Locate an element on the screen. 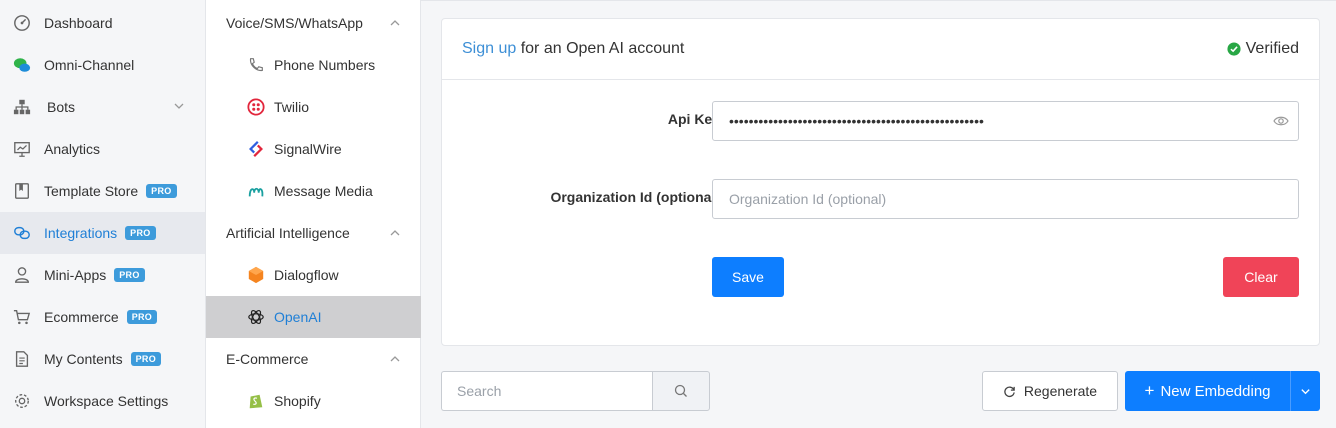 This screenshot has height=428, width=1336. subnav-item-openai: OpenAI is located at coordinates (313, 317).